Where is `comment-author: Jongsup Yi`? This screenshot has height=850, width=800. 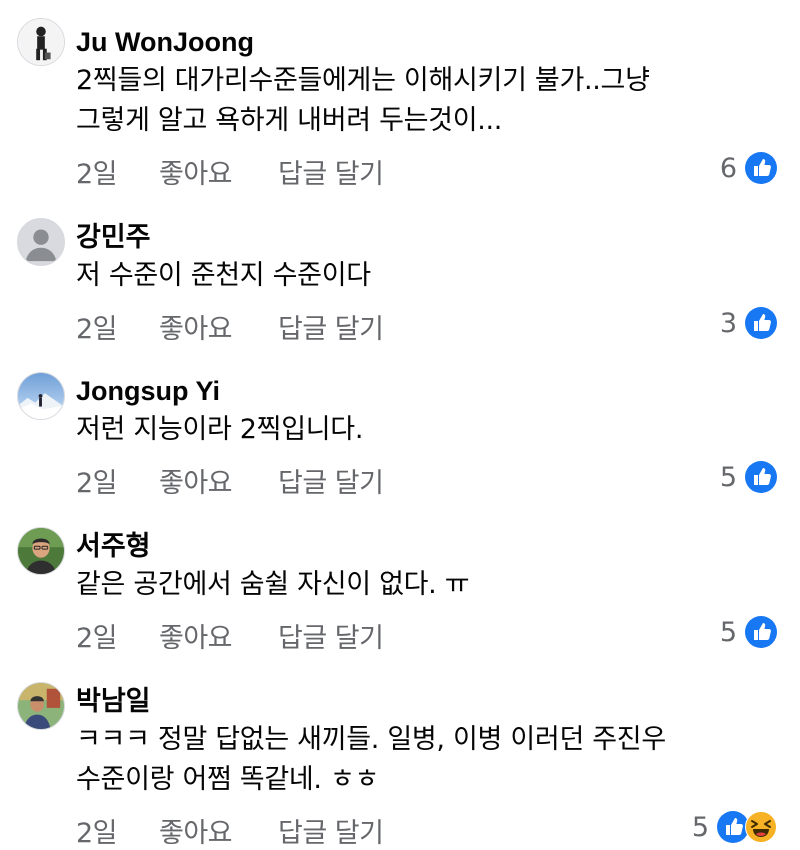
comment-author: Jongsup Yi is located at coordinates (148, 391).